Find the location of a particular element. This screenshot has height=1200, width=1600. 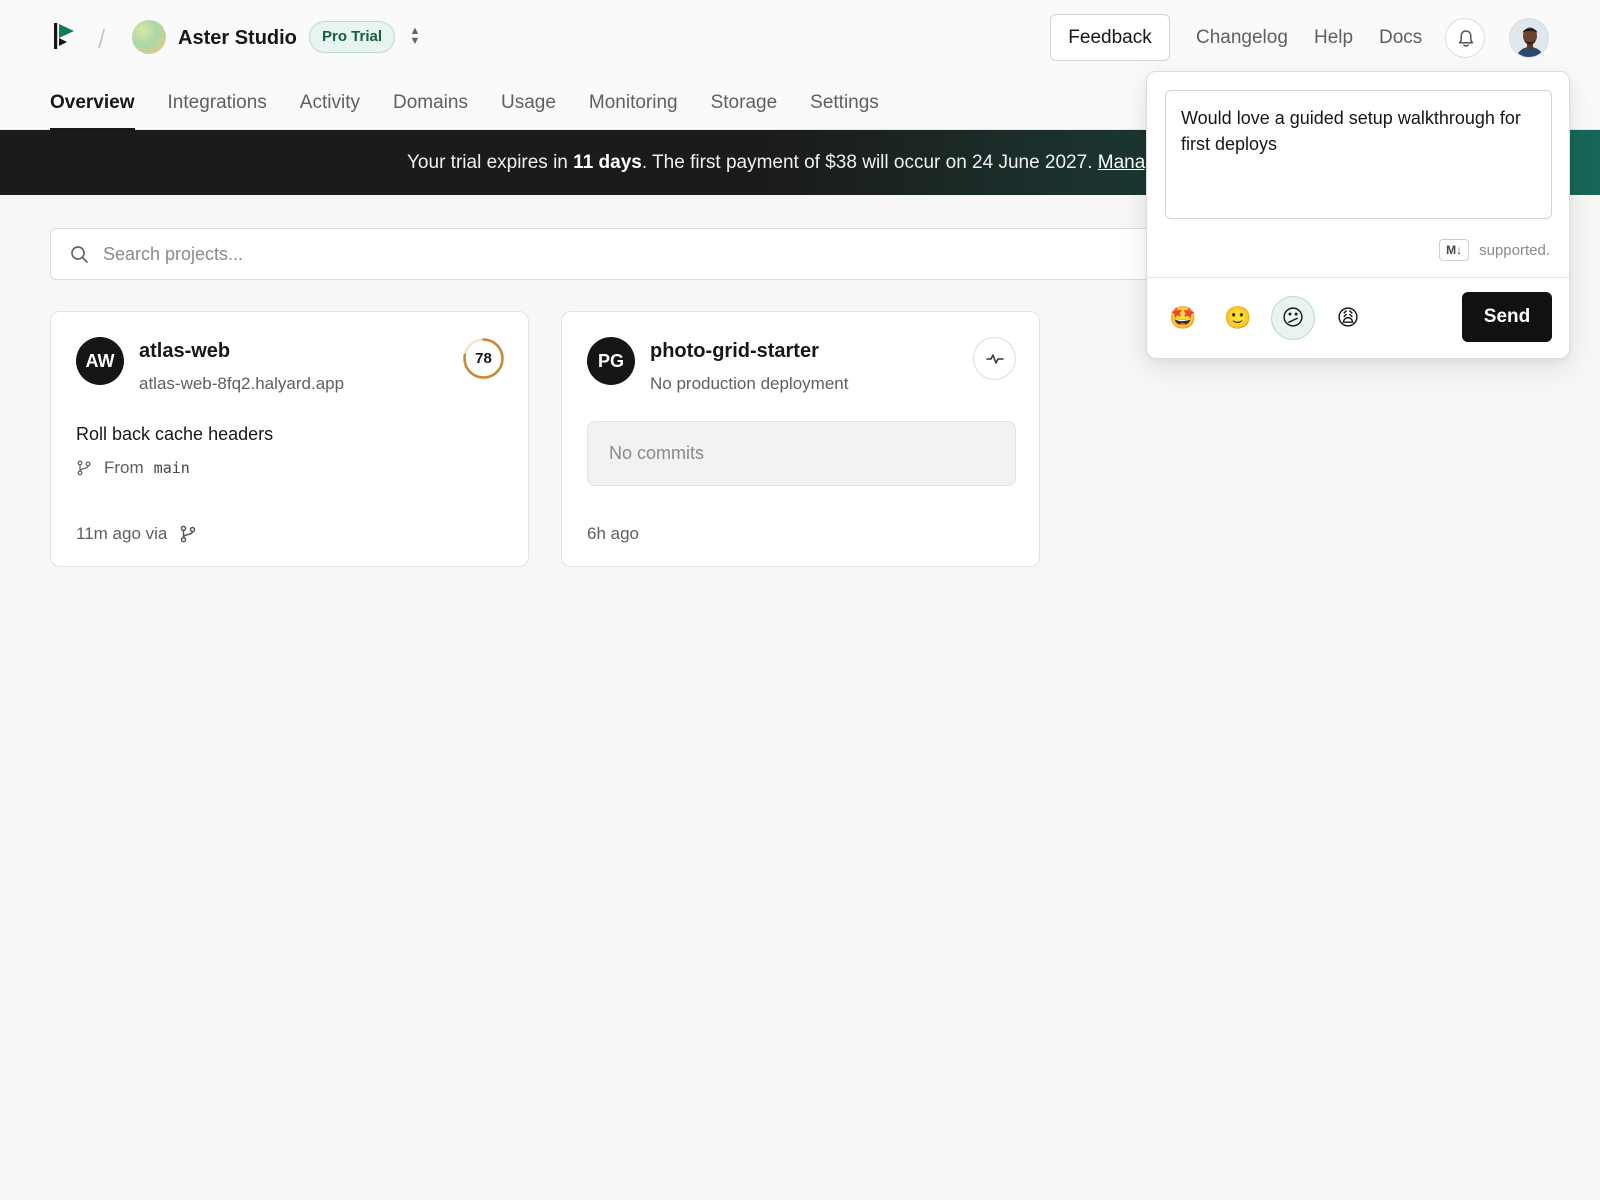

logo-flag-icon is located at coordinates (65, 36).